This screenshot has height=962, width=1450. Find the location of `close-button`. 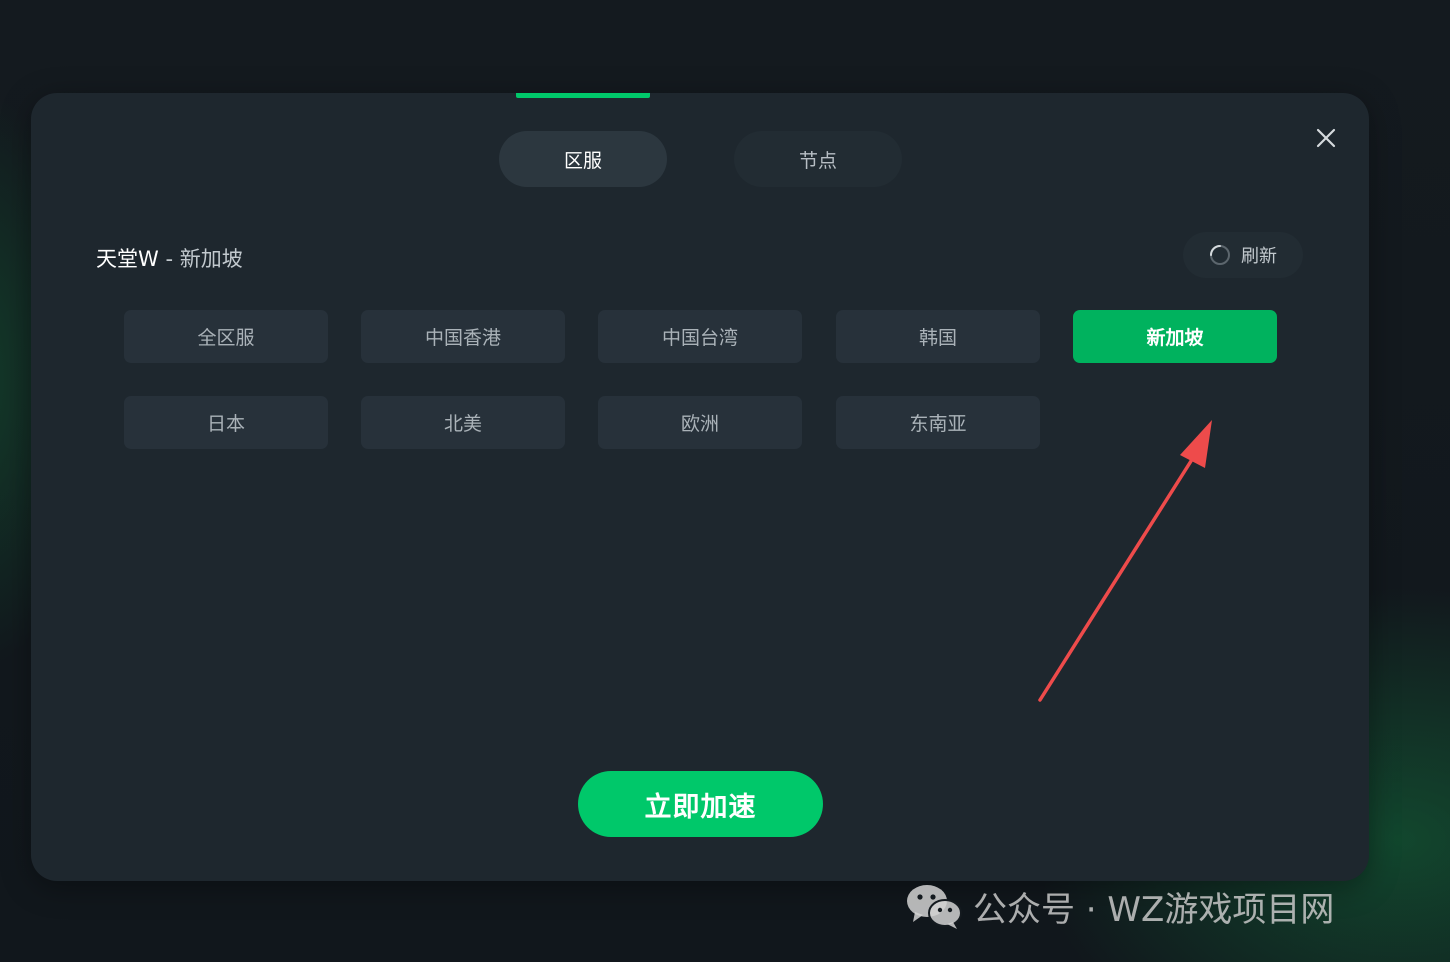

close-button is located at coordinates (1326, 138).